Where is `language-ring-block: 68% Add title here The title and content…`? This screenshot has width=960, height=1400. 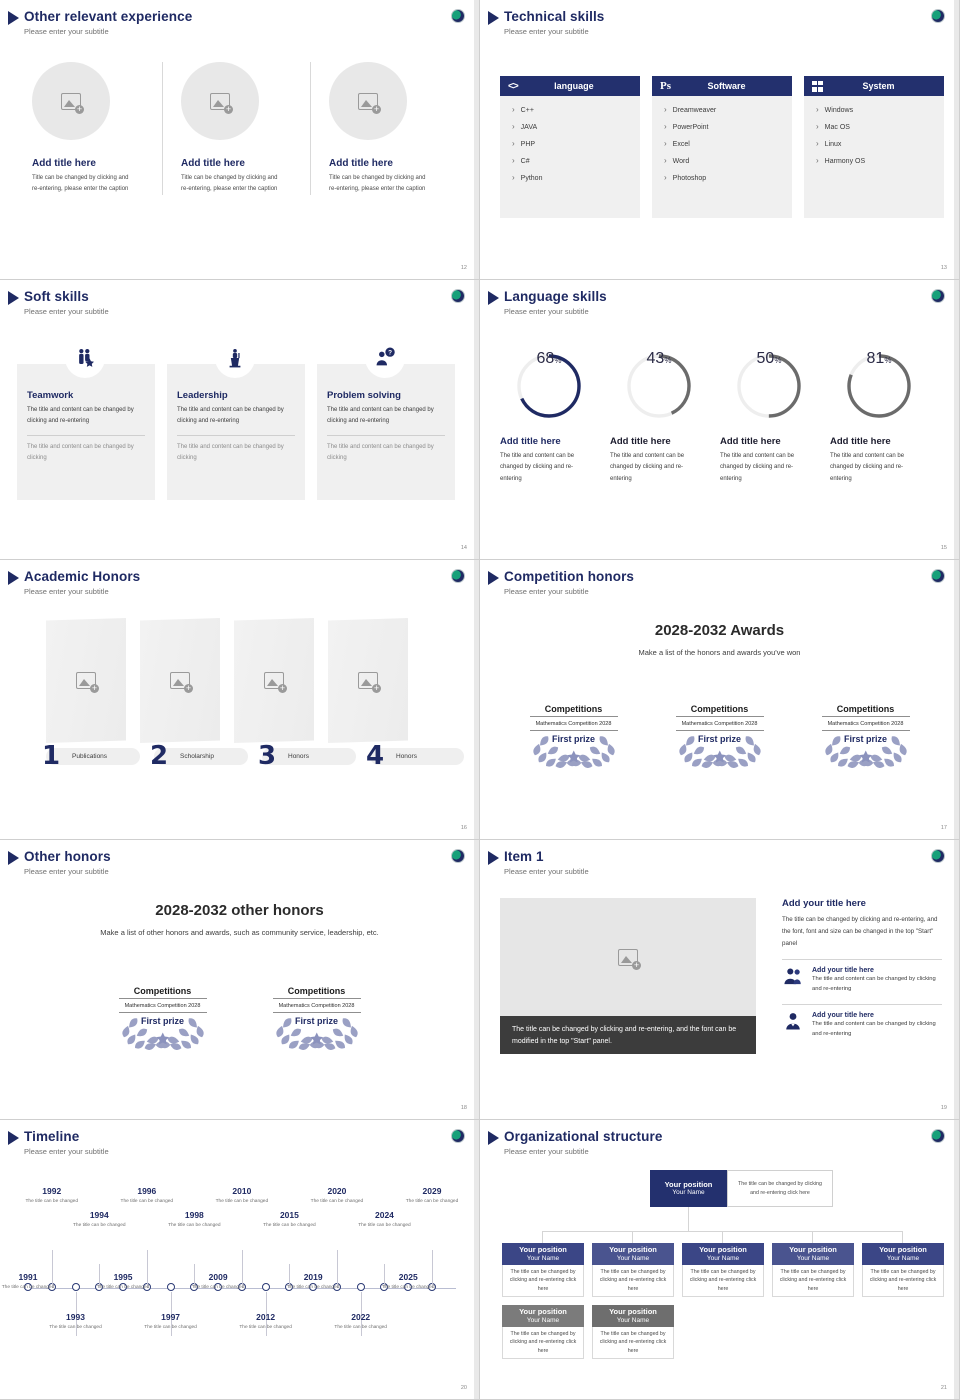
language-ring-block: 68% Add title here The title and content… is located at coordinates (549, 417).